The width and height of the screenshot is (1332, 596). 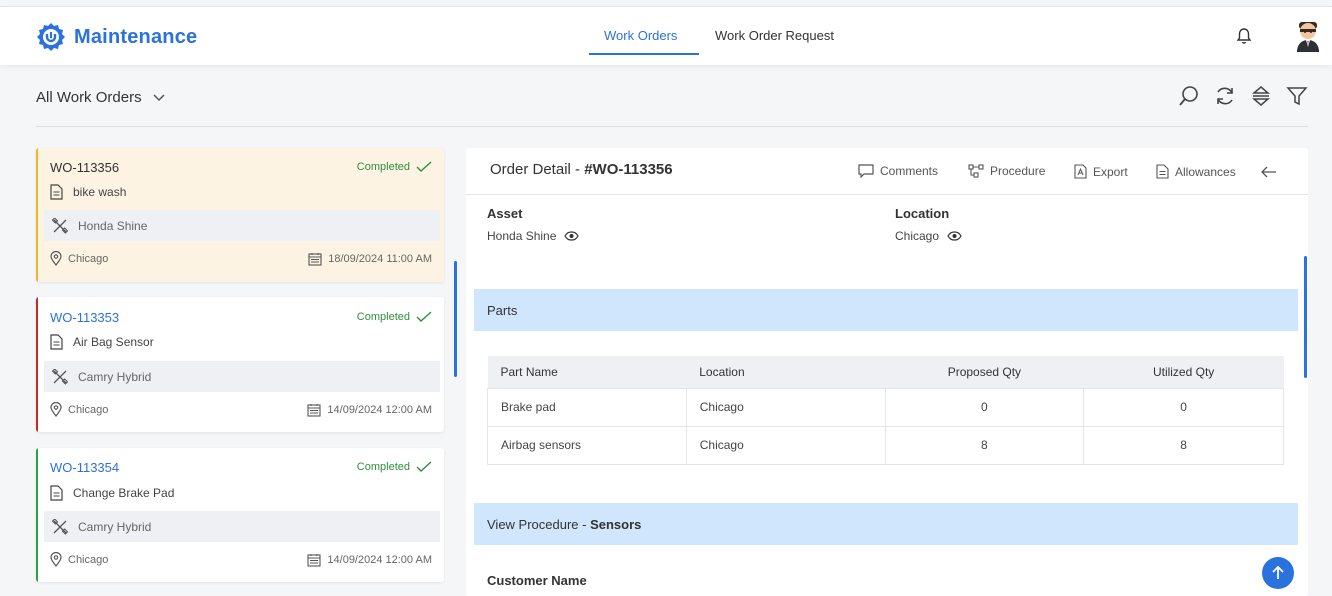 I want to click on tab-work-order-request: Work Order Request, so click(x=774, y=35).